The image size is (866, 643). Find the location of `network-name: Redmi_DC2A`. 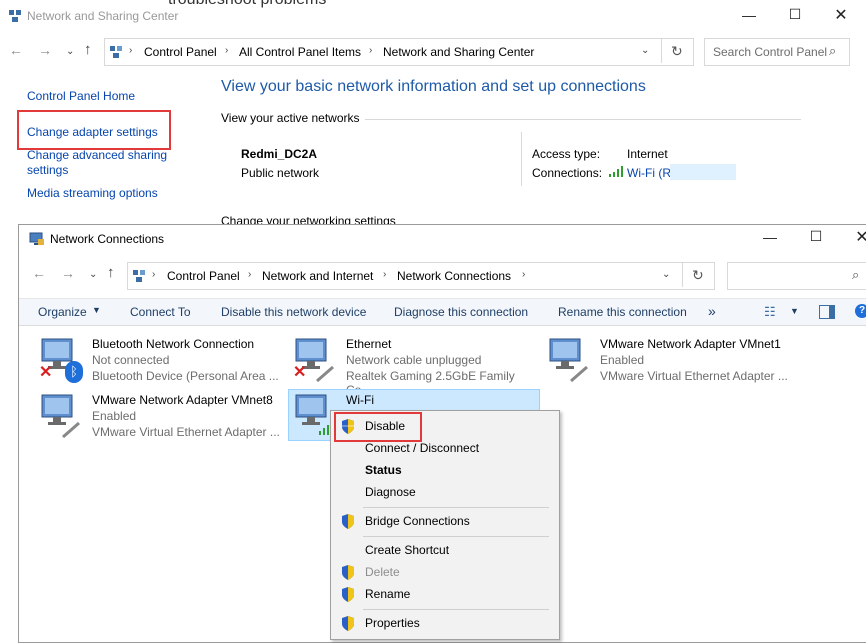

network-name: Redmi_DC2A is located at coordinates (279, 154).